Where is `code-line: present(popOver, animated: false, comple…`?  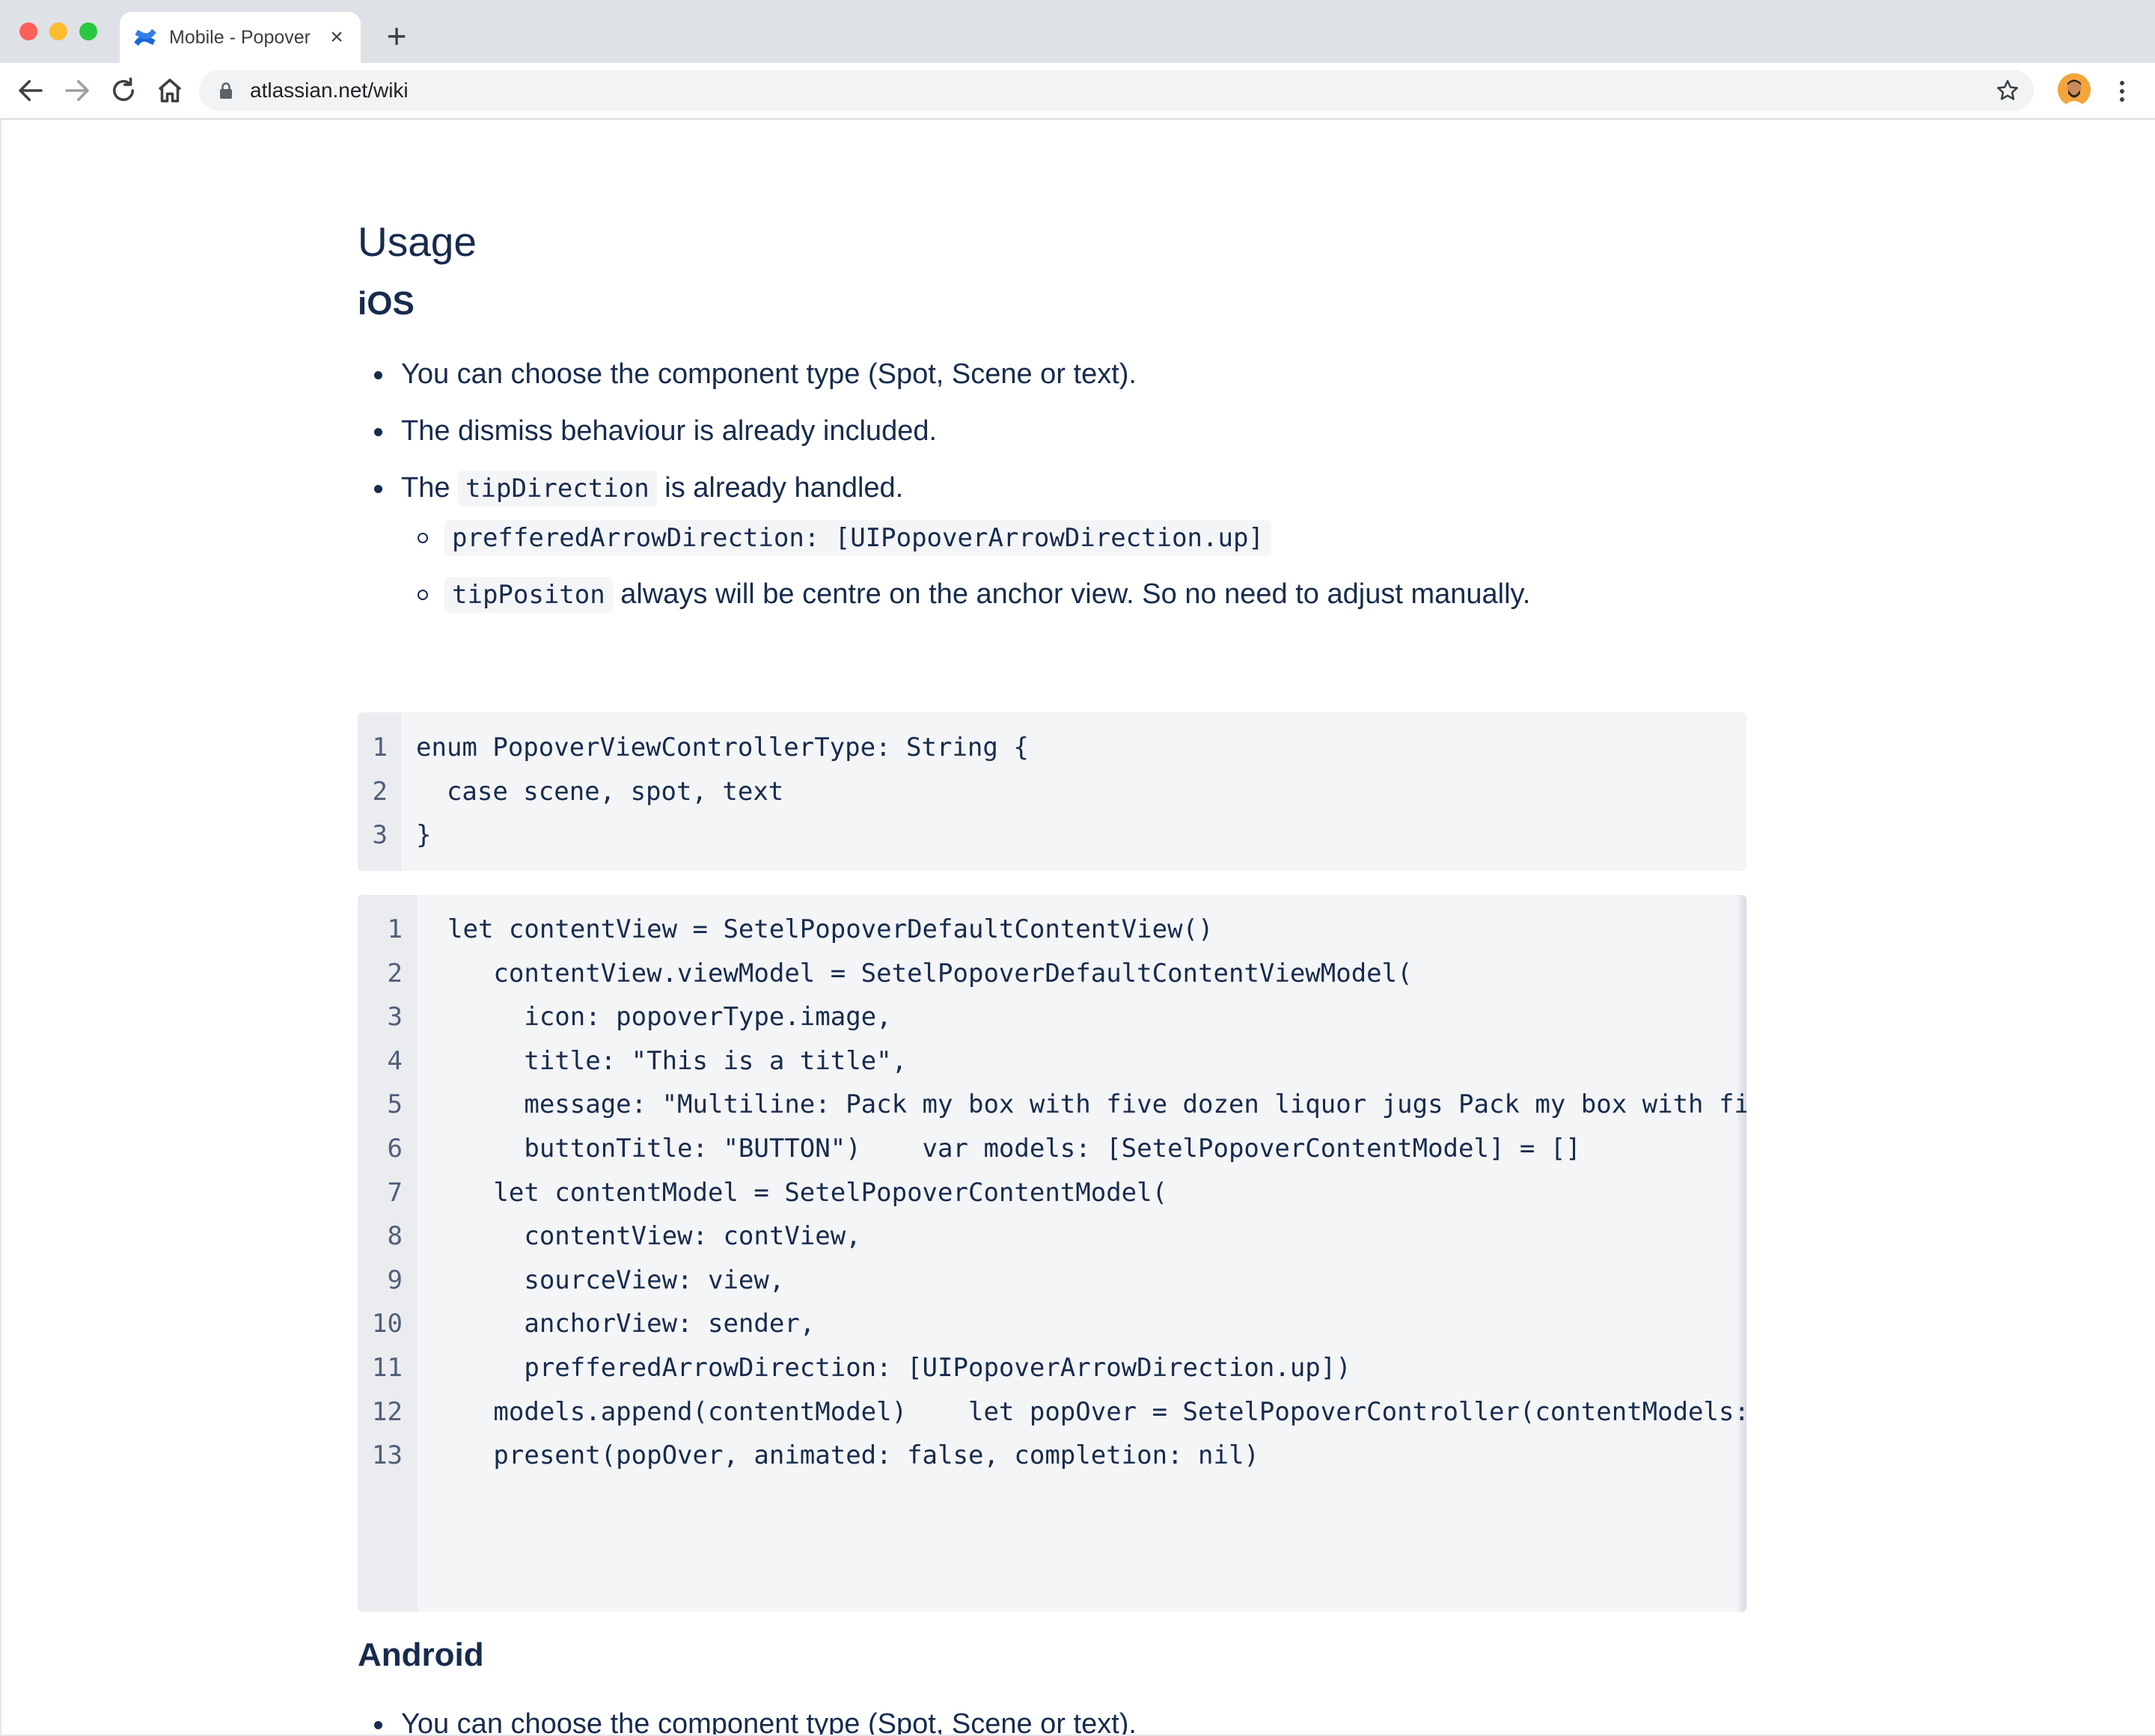
code-line: present(popOver, animated: false, comple… is located at coordinates (853, 1455).